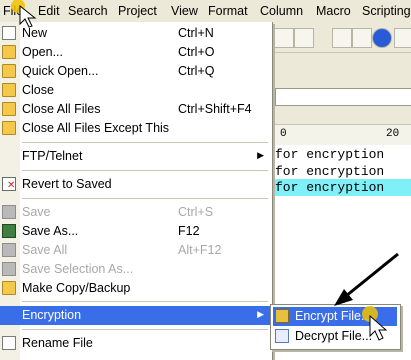 The height and width of the screenshot is (360, 411). I want to click on annotation-arrow, so click(366, 279).